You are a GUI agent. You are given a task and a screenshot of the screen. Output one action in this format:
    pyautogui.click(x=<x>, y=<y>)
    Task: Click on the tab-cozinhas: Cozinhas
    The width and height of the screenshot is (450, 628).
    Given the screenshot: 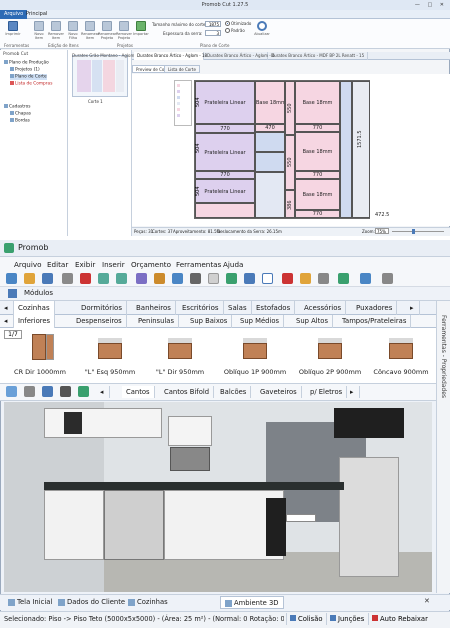 What is the action you would take?
    pyautogui.click(x=34, y=308)
    